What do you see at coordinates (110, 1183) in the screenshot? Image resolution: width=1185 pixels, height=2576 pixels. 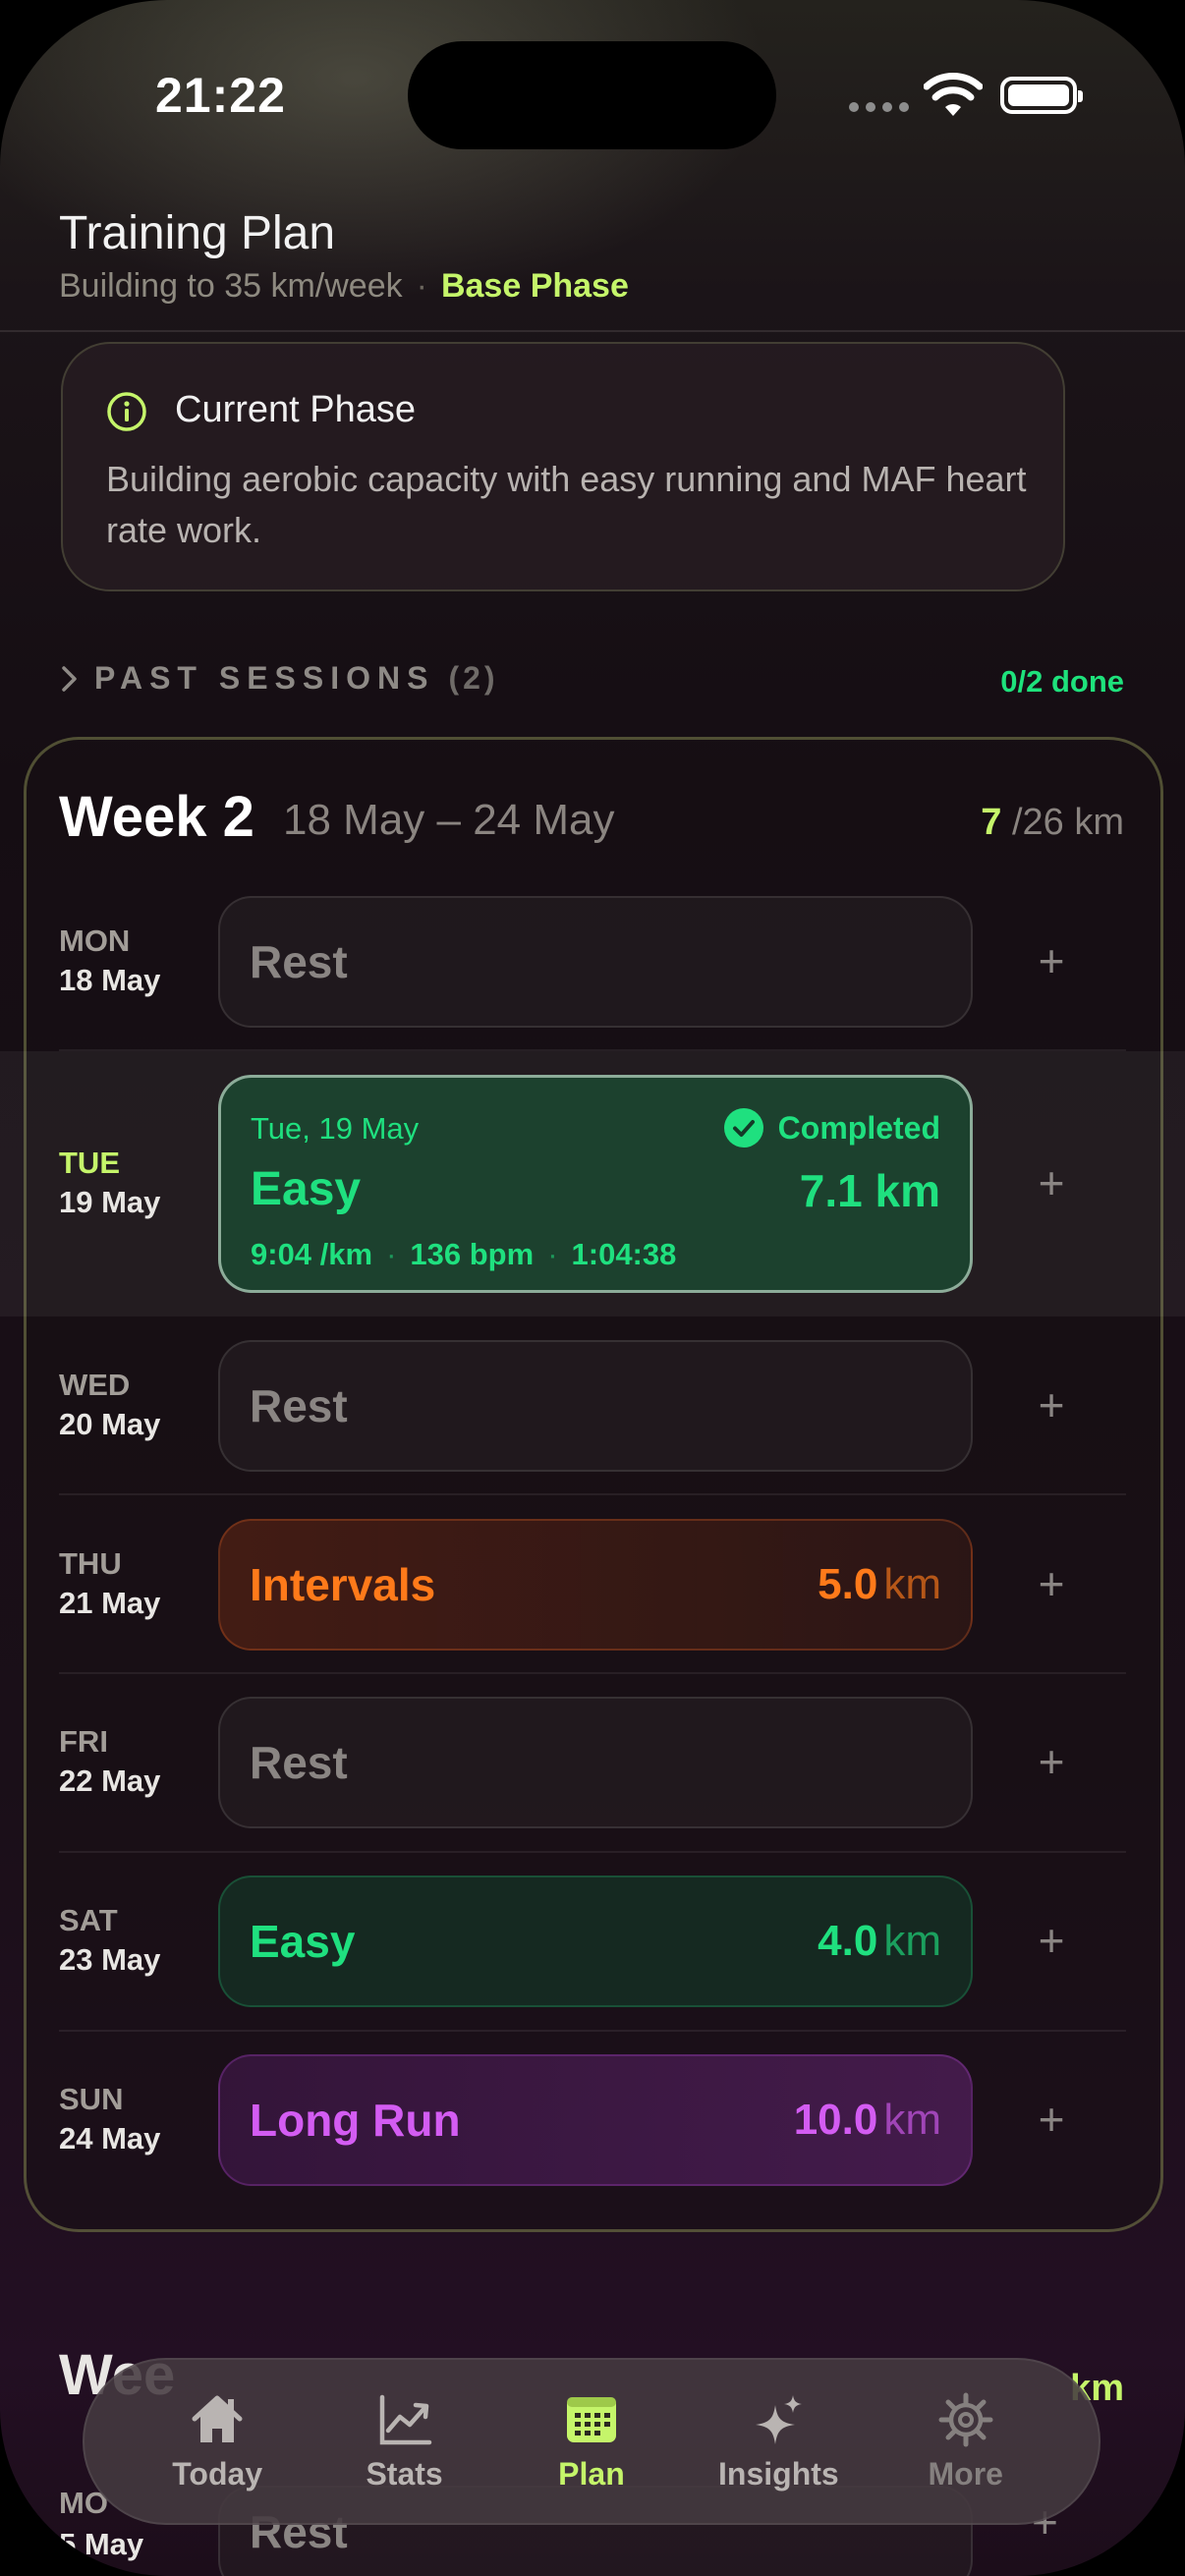 I see `day-label-tue: TUE 19 May` at bounding box center [110, 1183].